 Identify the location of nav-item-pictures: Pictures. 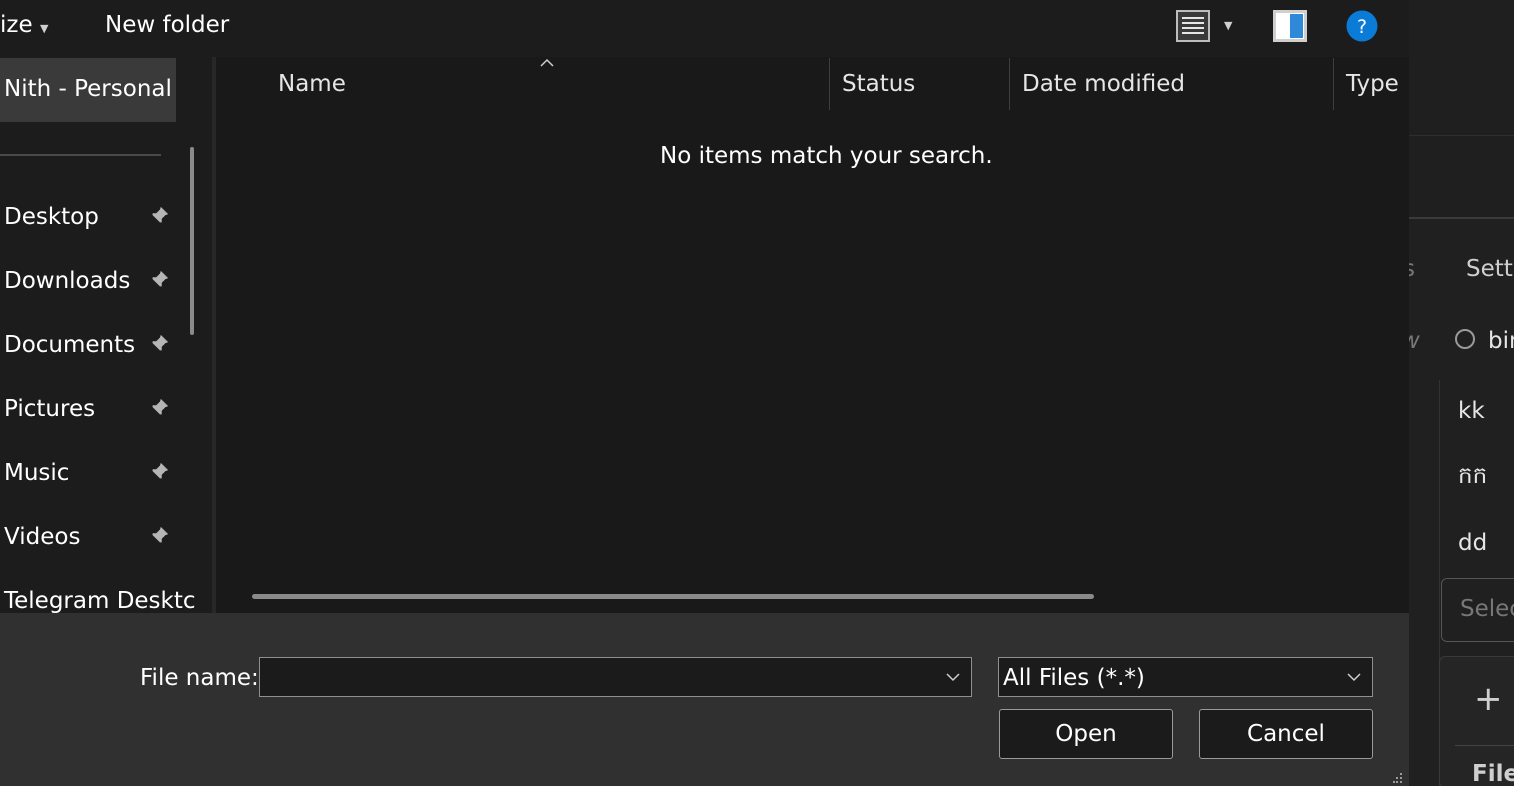
(88, 411).